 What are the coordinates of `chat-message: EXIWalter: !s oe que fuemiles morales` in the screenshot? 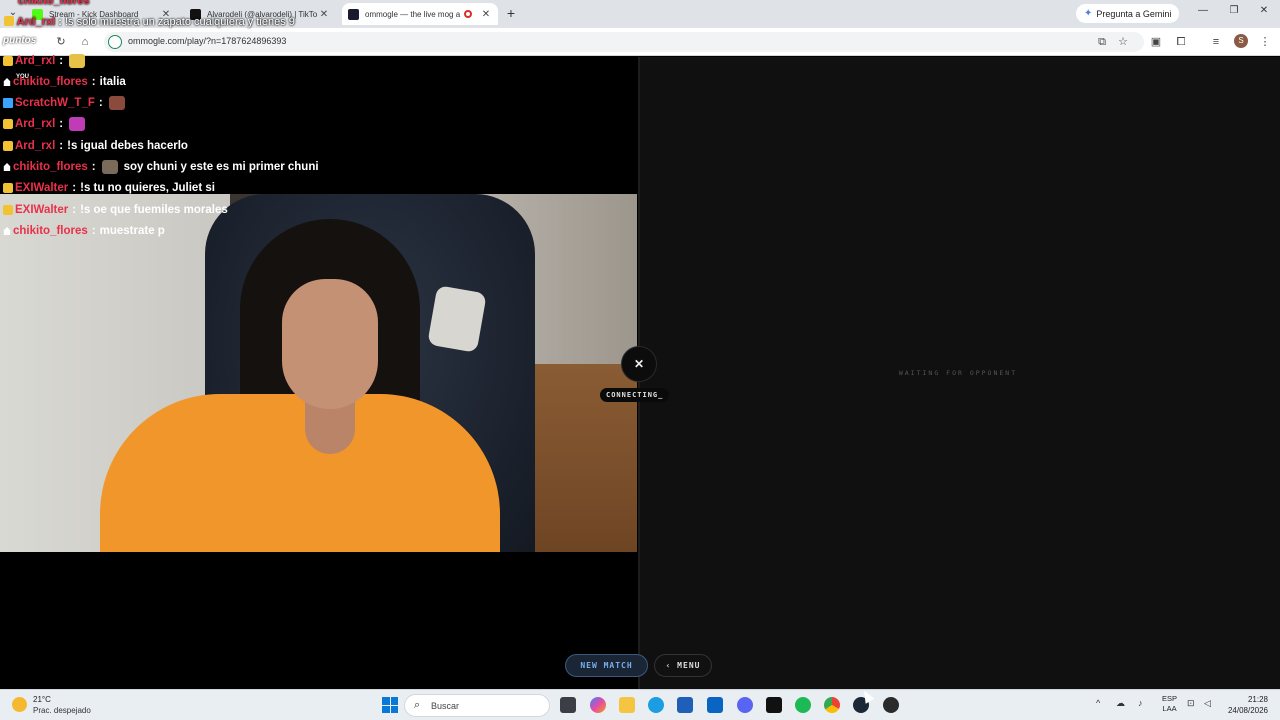 It's located at (115, 210).